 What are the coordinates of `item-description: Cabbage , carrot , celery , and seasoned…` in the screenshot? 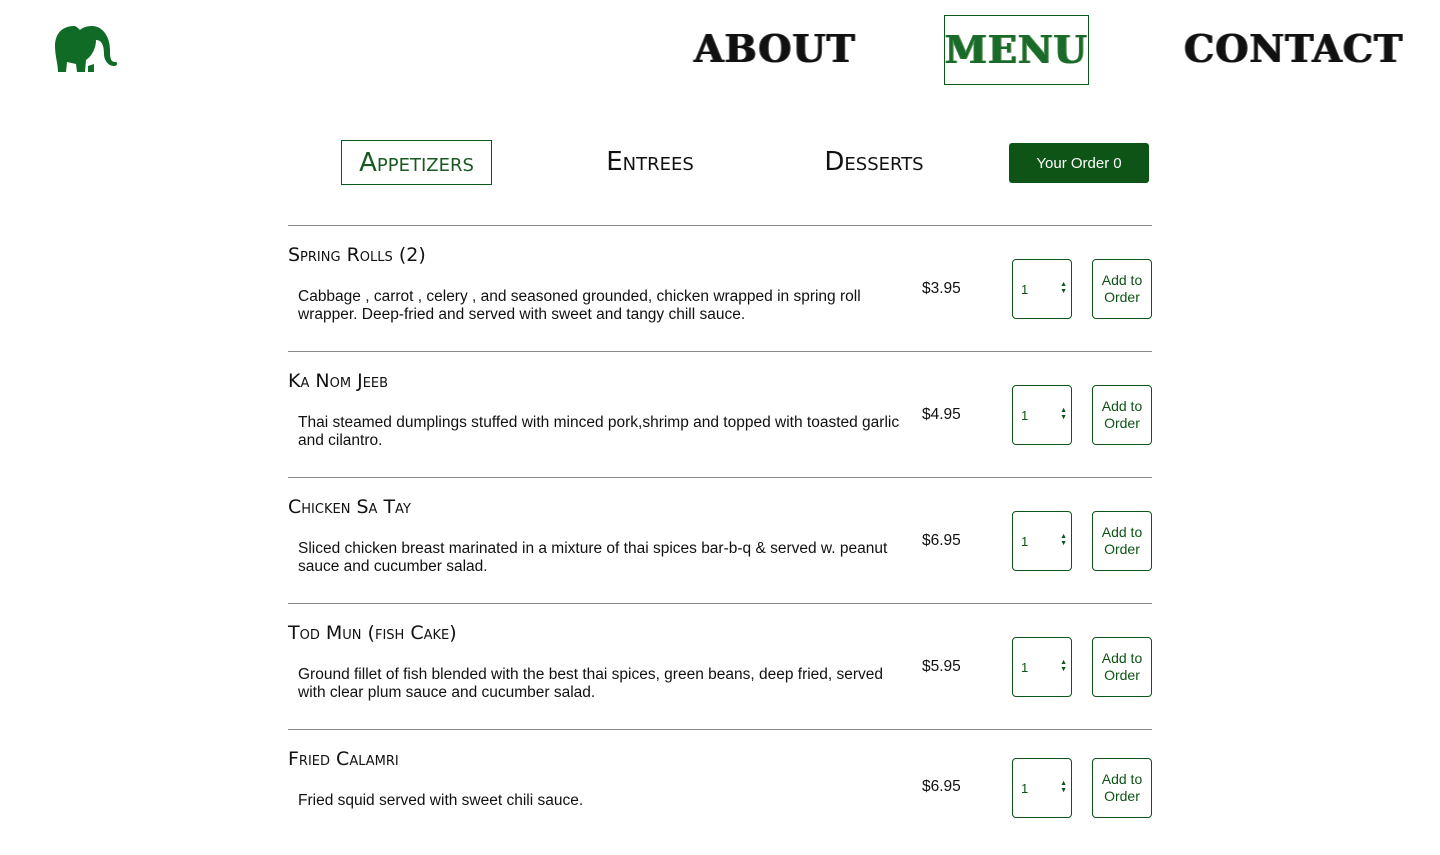 It's located at (579, 305).